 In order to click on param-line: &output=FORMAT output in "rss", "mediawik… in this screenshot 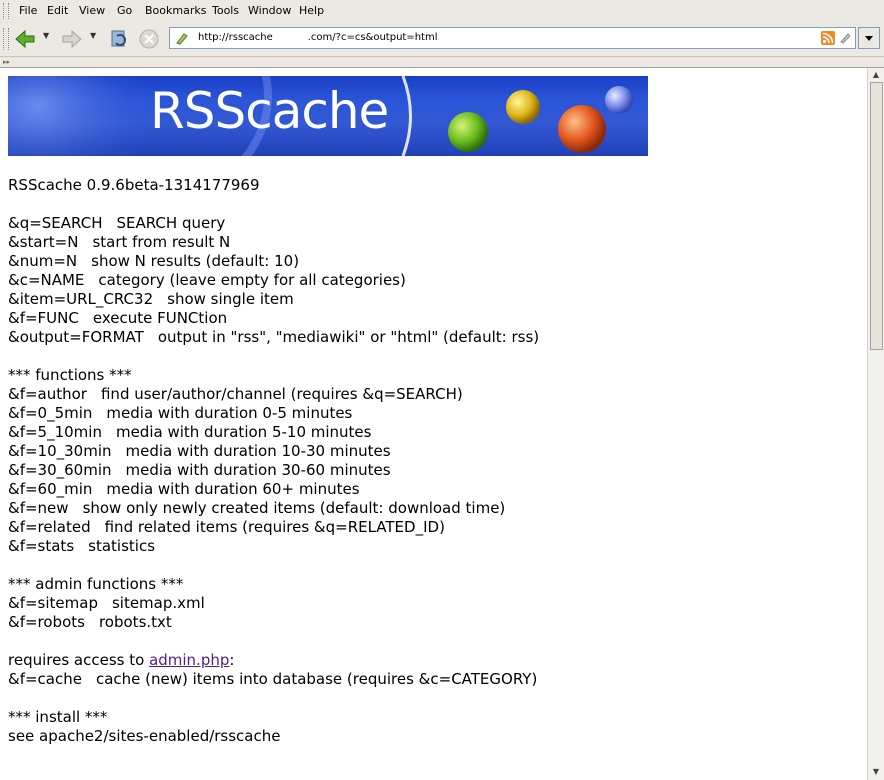, I will do `click(274, 337)`.